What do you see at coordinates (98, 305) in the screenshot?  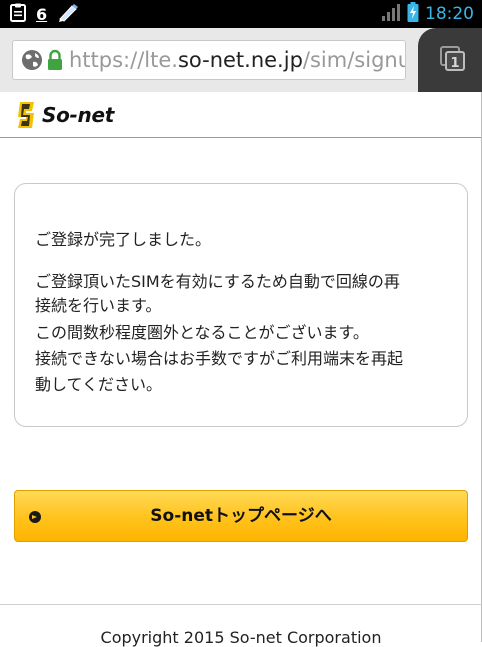 I see `message-line: 接続を行います。` at bounding box center [98, 305].